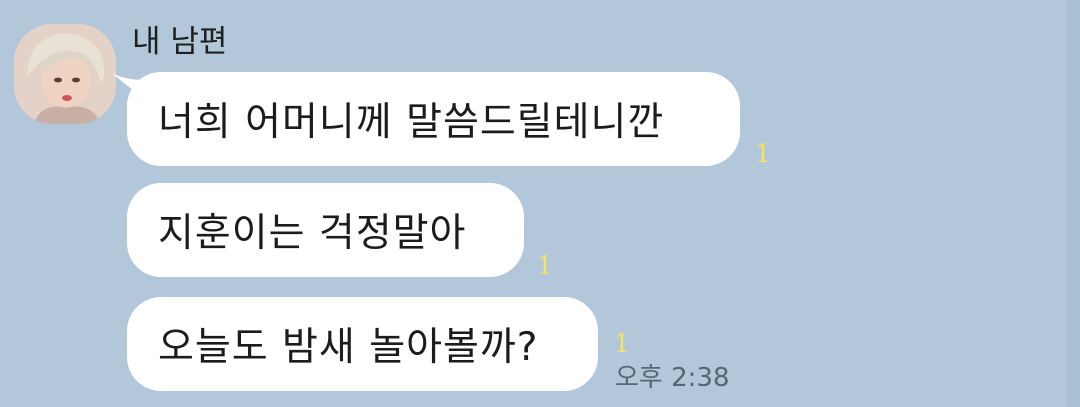  I want to click on message-bubble: 지훈이는 걱정말아, so click(325, 230).